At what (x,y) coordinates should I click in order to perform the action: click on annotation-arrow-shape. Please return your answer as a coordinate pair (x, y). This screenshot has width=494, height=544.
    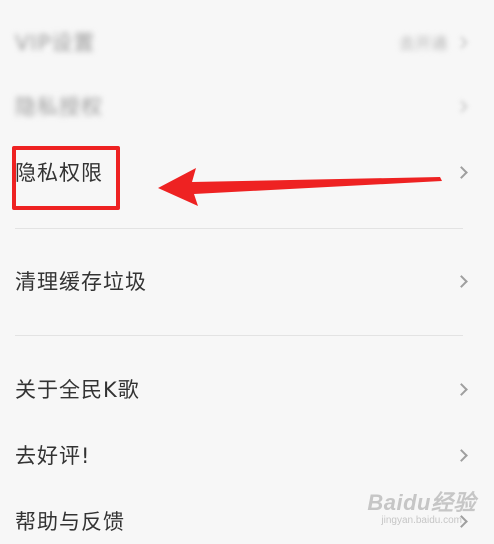
    Looking at the image, I should click on (300, 187).